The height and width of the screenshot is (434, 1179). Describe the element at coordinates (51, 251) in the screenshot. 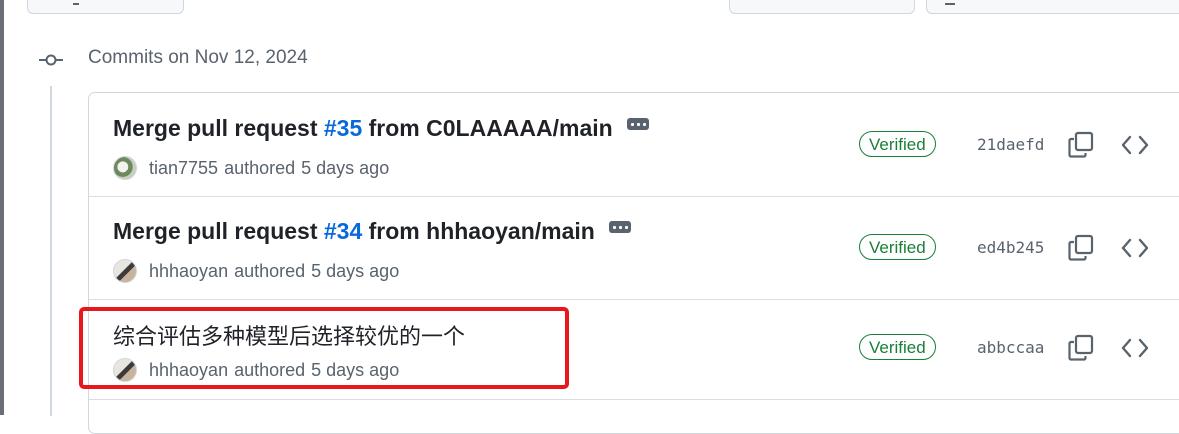

I see `timeline-line` at that location.